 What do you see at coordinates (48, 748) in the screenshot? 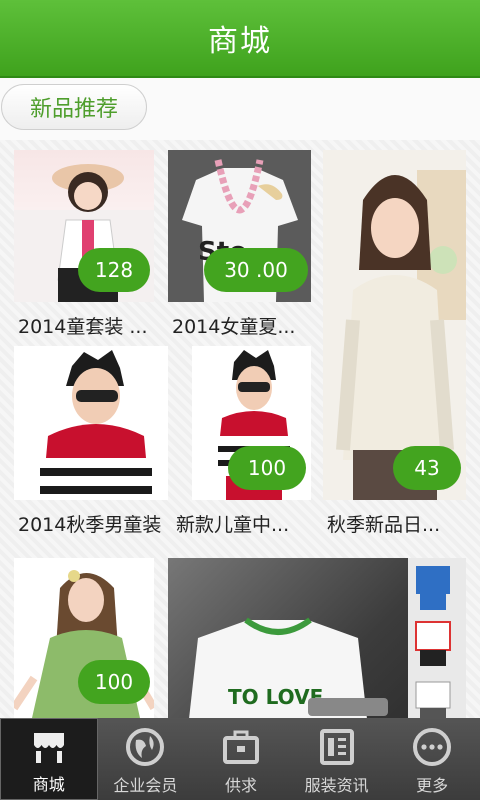
I see `store-icon` at bounding box center [48, 748].